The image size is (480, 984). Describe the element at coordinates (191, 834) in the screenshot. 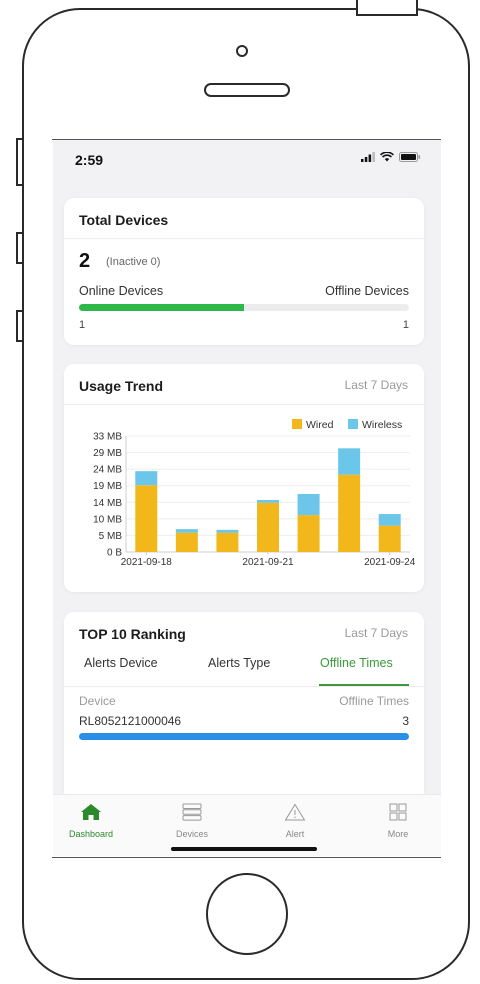

I see `tab-label: Devices` at that location.